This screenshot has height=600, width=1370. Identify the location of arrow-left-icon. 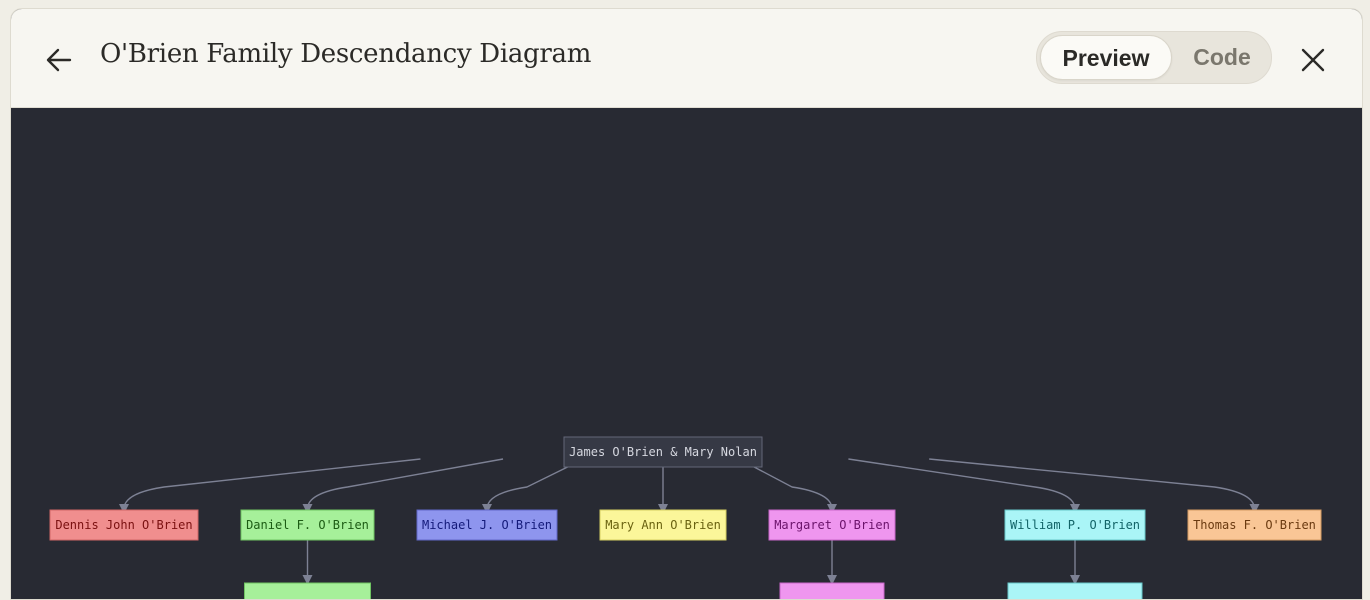
(59, 60).